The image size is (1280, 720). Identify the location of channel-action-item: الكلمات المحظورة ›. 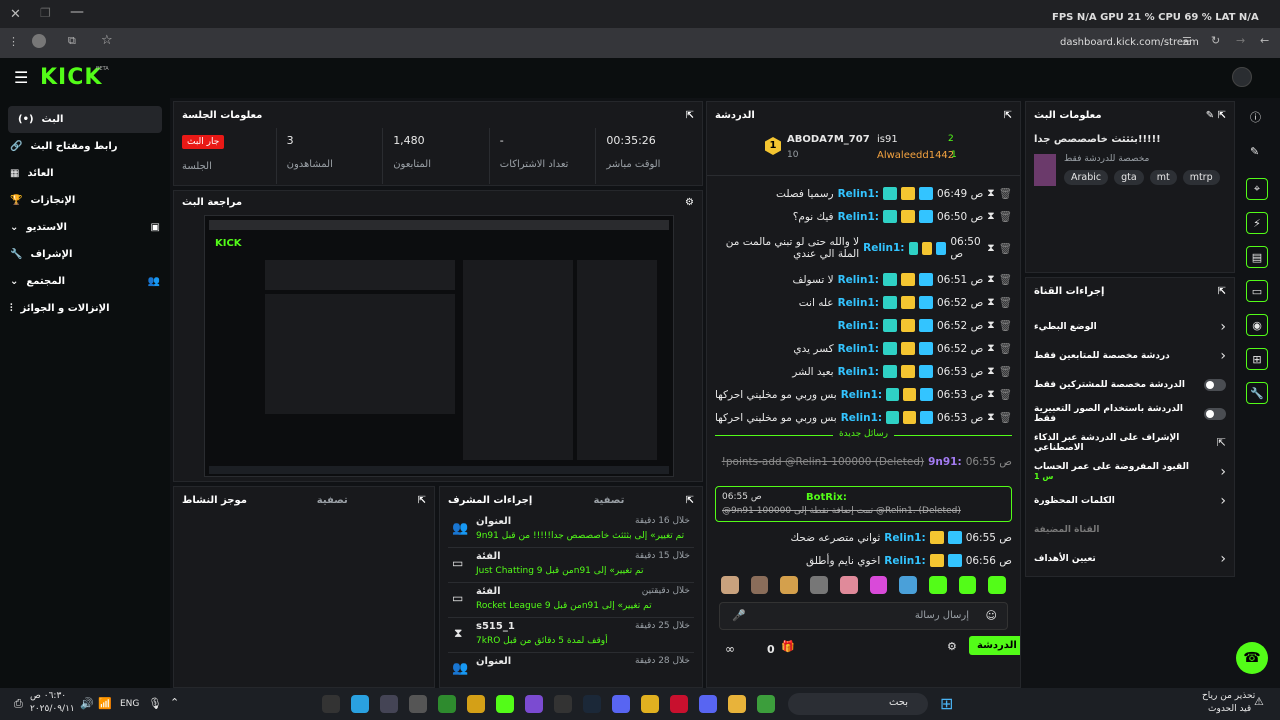
(1130, 500).